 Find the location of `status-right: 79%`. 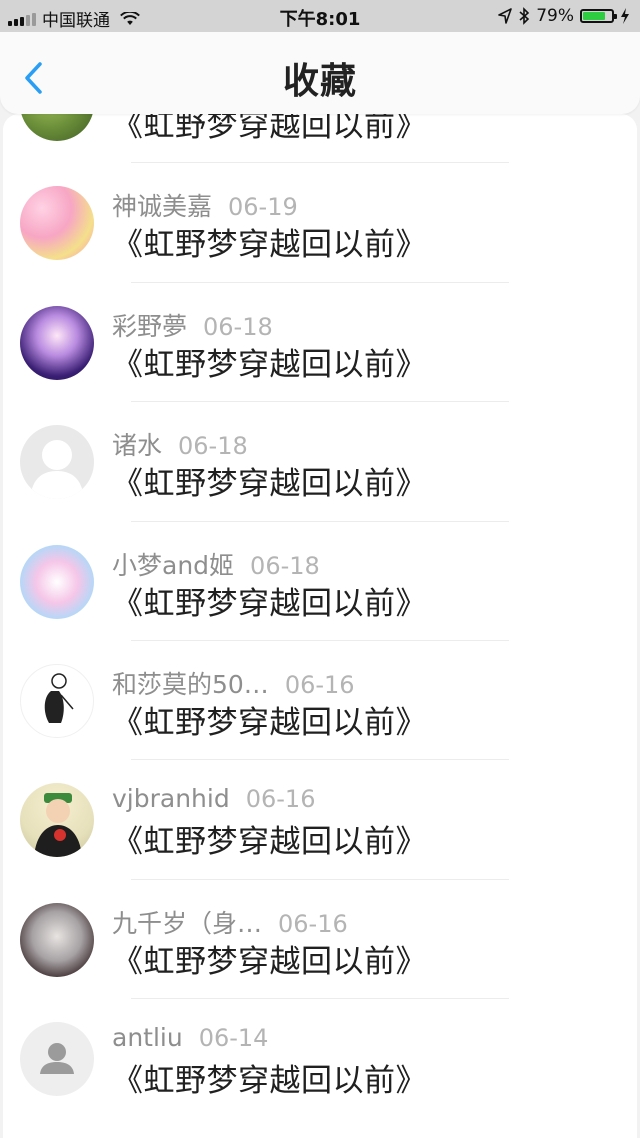

status-right: 79% is located at coordinates (564, 16).